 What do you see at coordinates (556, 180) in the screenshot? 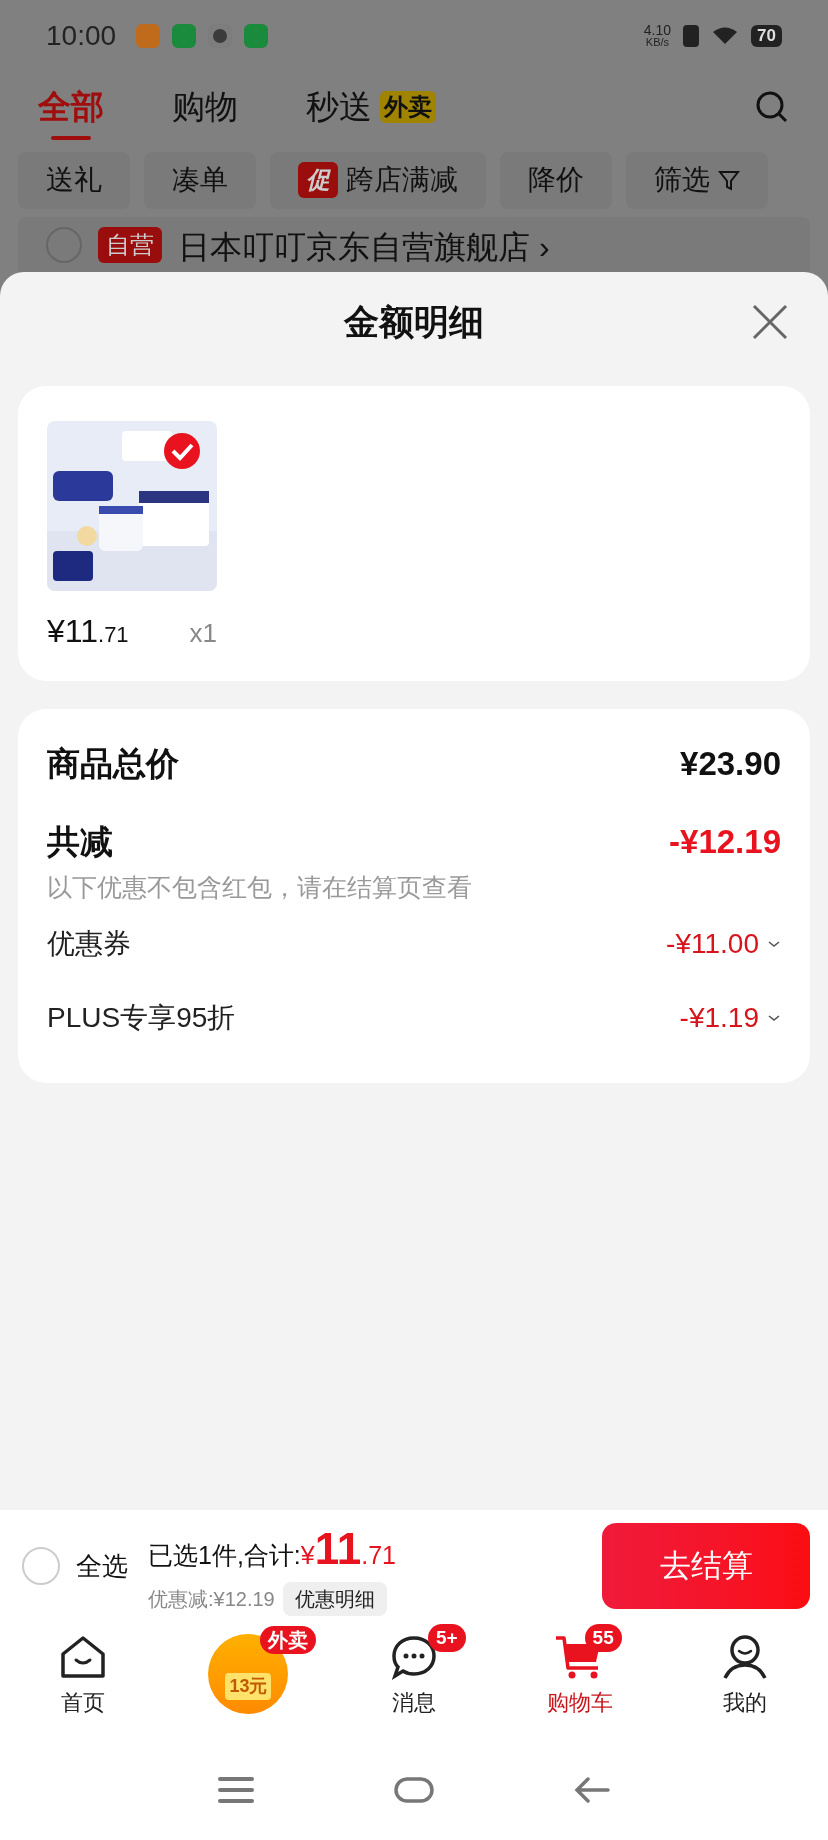
I see `filter-chip: 降价` at bounding box center [556, 180].